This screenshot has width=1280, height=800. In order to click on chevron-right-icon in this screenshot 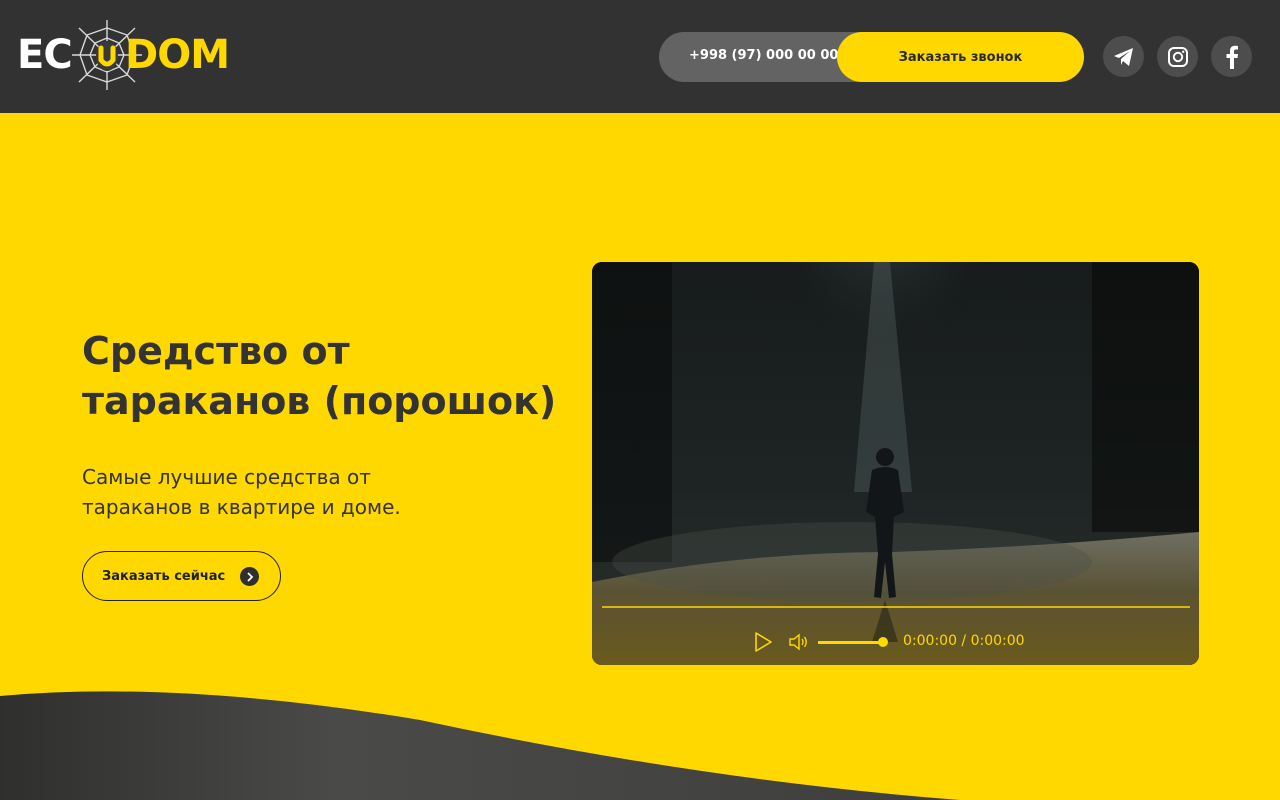, I will do `click(249, 576)`.